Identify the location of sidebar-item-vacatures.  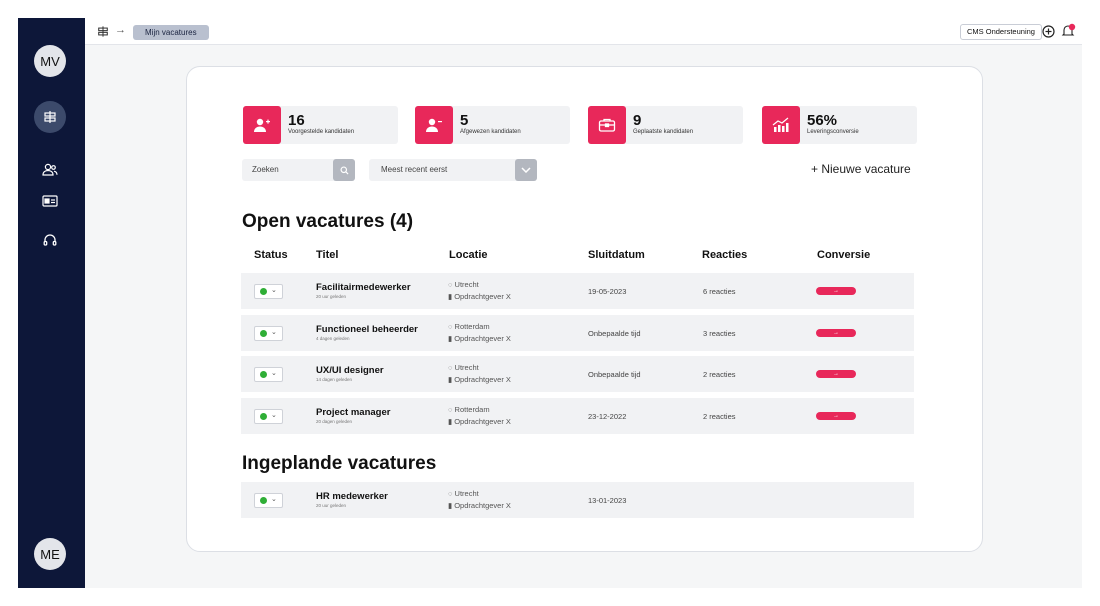
(50, 117).